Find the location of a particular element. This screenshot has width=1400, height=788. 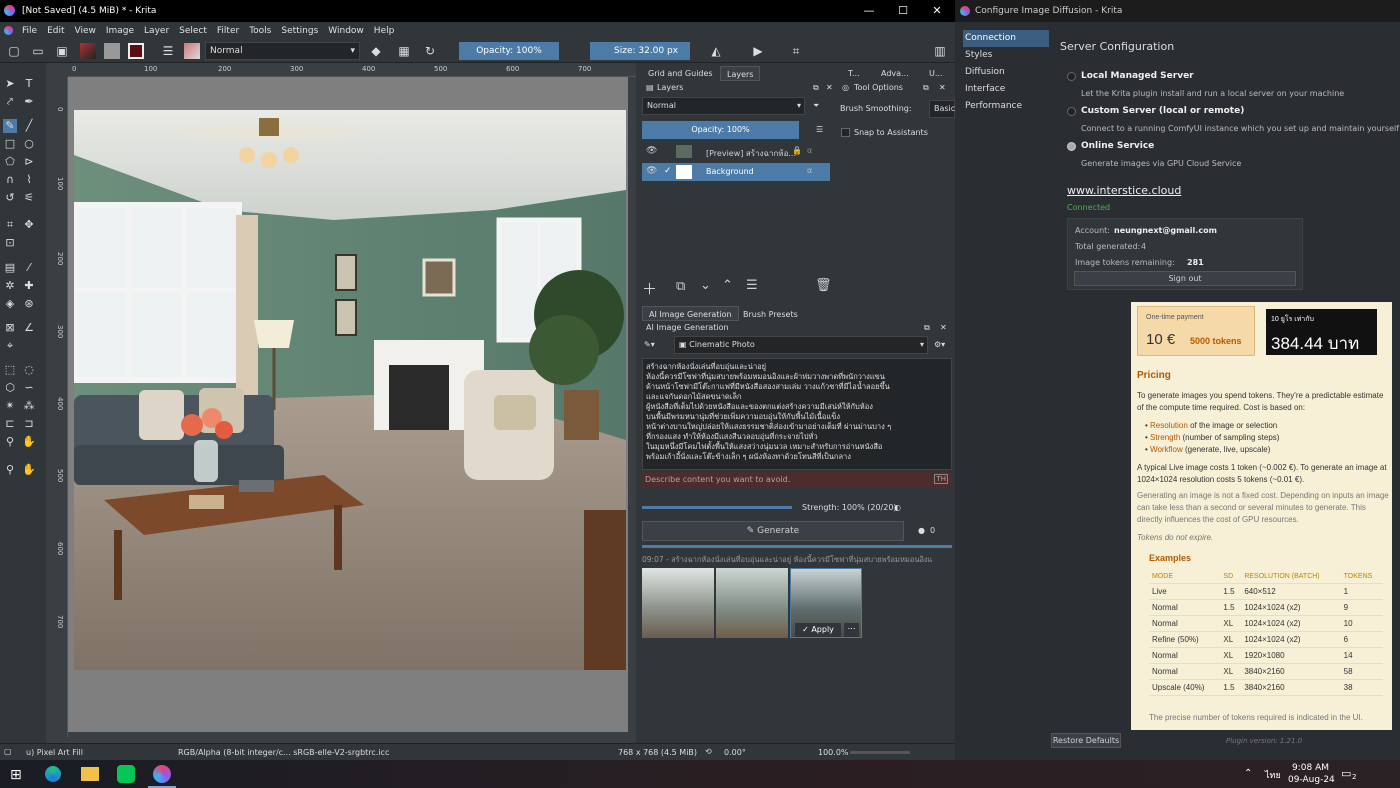

menu-settings: Settings is located at coordinates (299, 31).